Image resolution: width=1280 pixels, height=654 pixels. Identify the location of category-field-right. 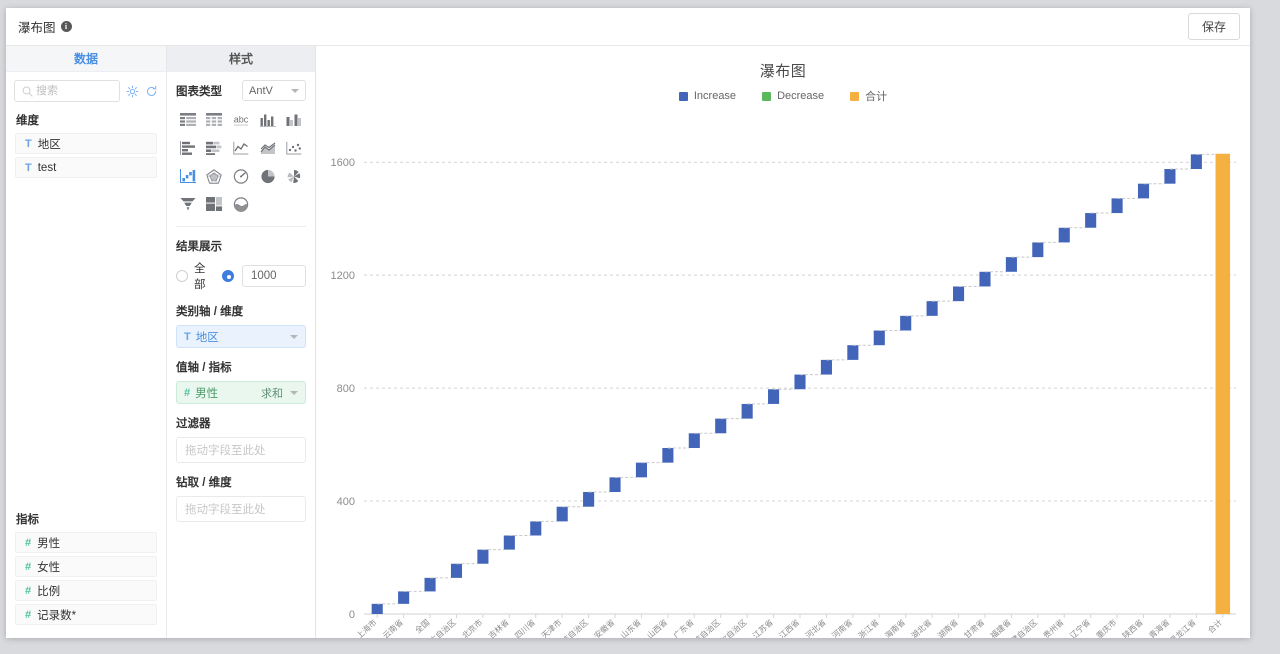
(292, 336).